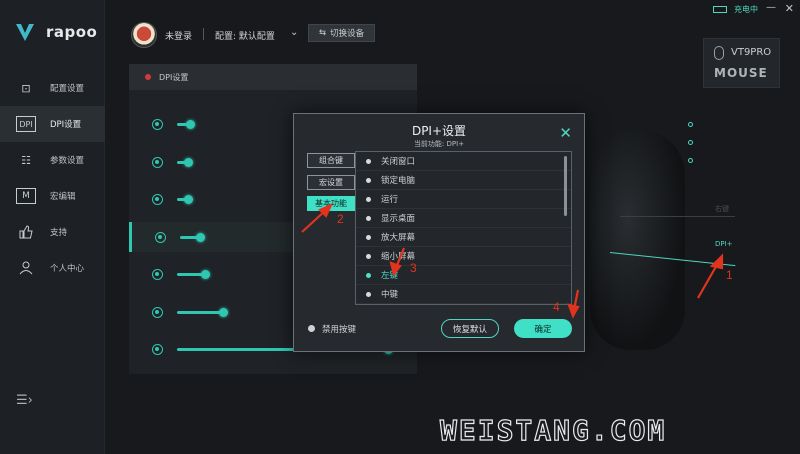 This screenshot has height=454, width=800. What do you see at coordinates (470, 328) in the screenshot?
I see `restore-default-button: 恢复默认` at bounding box center [470, 328].